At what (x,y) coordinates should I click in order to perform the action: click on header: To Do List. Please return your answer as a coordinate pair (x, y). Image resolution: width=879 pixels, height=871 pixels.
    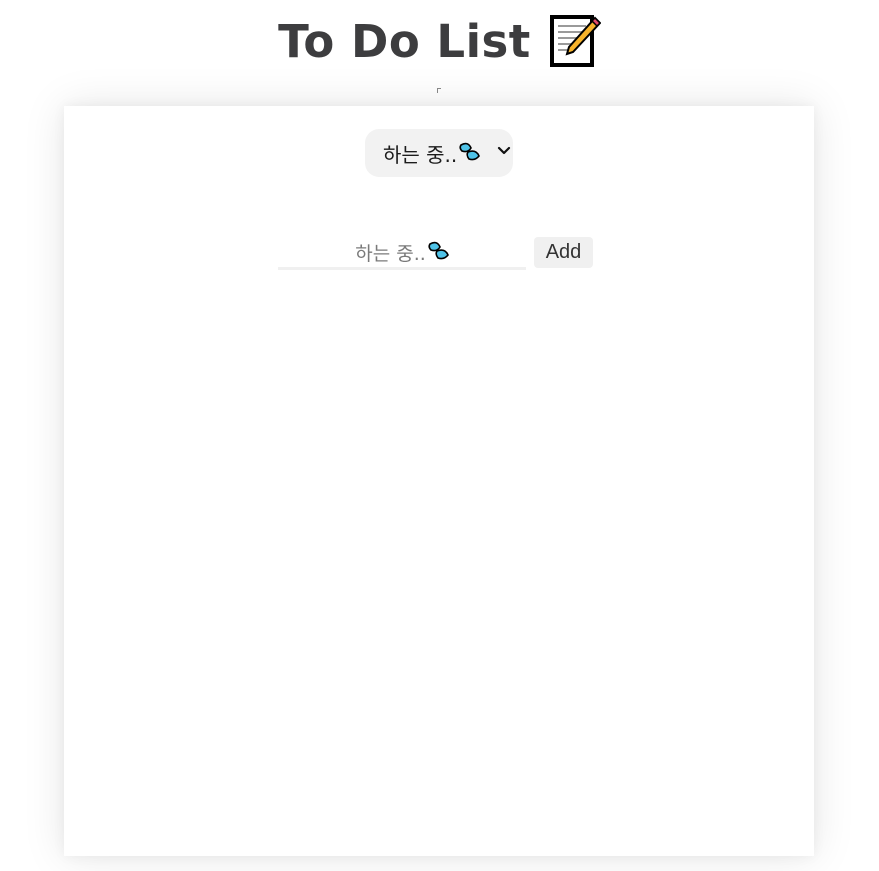
    Looking at the image, I should click on (439, 41).